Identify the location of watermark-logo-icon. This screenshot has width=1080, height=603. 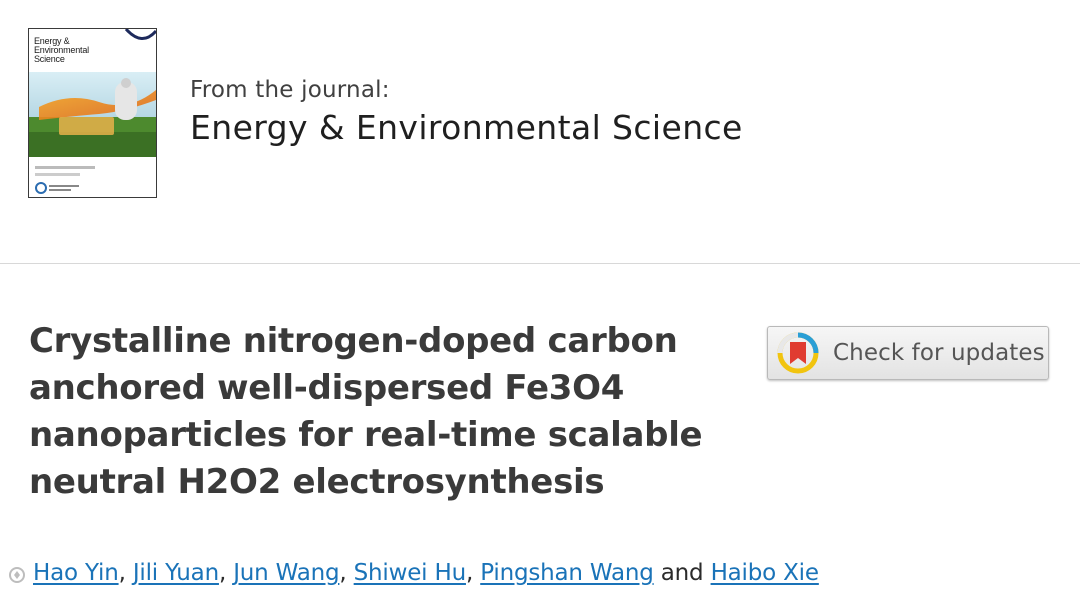
(17, 575).